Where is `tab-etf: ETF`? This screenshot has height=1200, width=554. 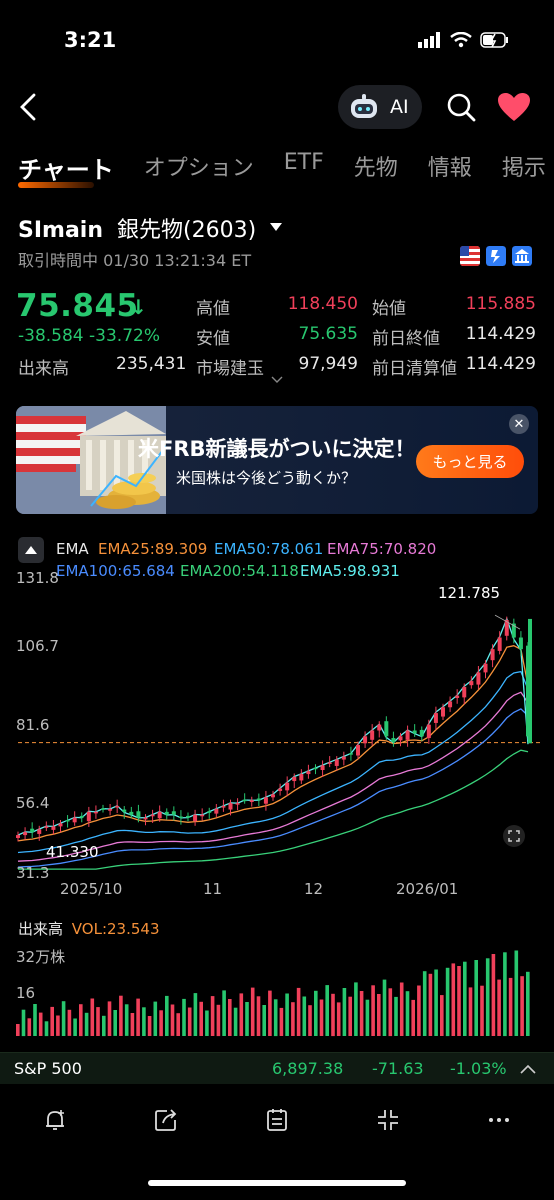 tab-etf: ETF is located at coordinates (304, 167).